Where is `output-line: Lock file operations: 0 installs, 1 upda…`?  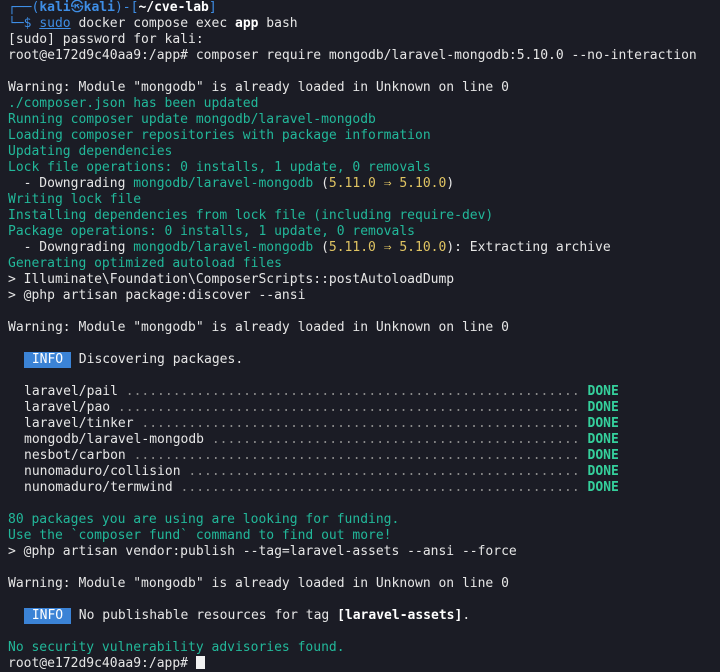
output-line: Lock file operations: 0 installs, 1 upda… is located at coordinates (219, 167).